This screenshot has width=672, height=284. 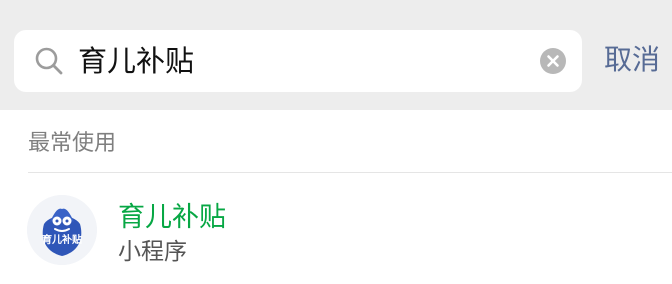 I want to click on clear-icon, so click(x=553, y=61).